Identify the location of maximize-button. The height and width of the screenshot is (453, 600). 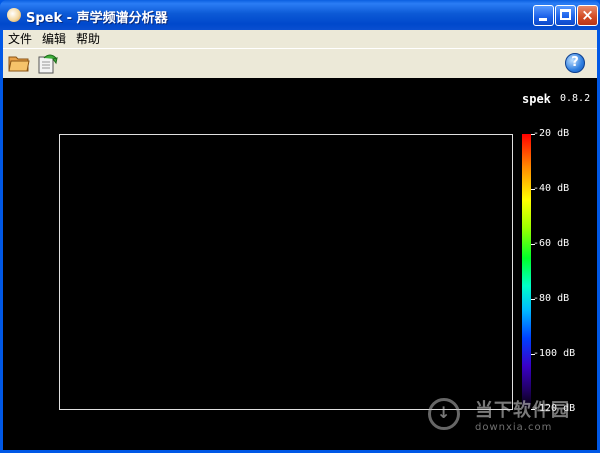
(565, 15).